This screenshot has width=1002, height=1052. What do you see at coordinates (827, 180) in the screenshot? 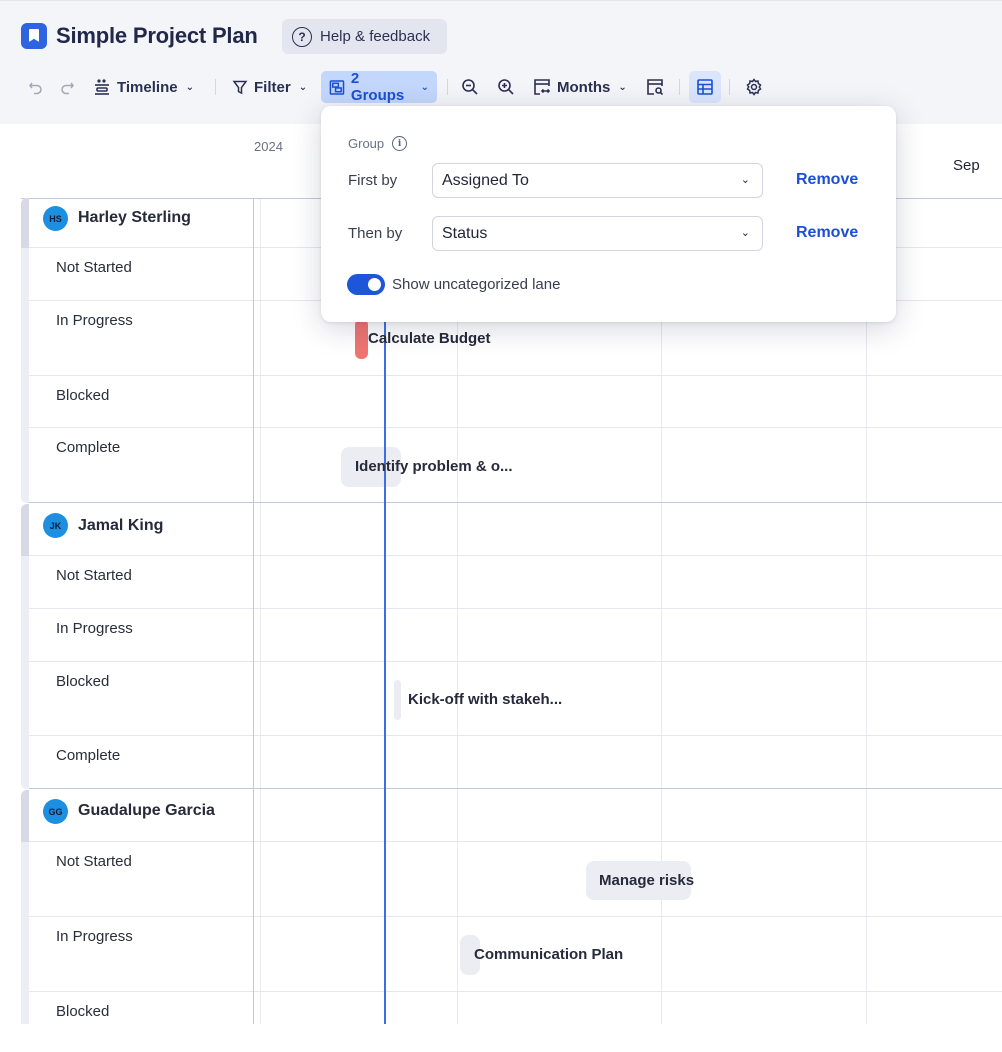
I see `remove-first-group-button: Remove` at bounding box center [827, 180].